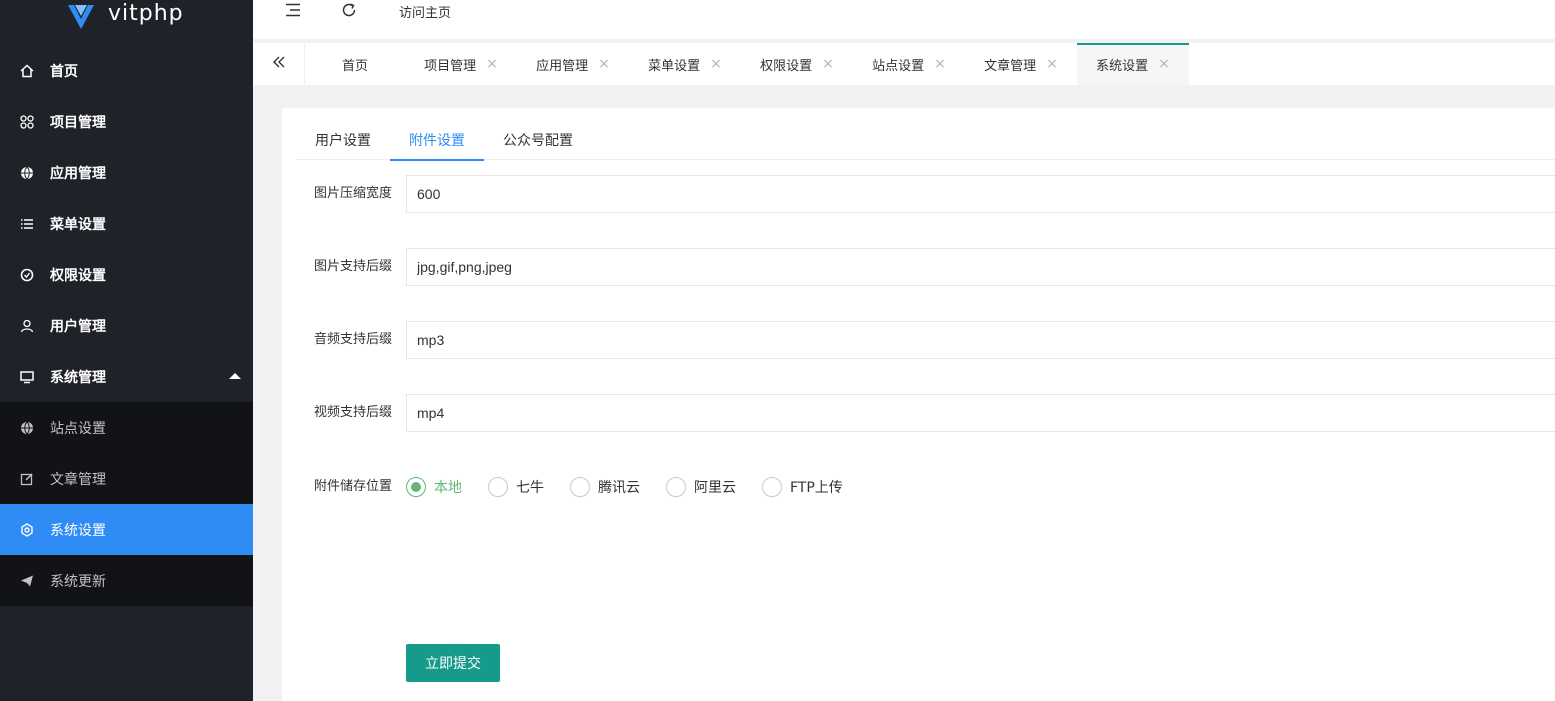 The height and width of the screenshot is (701, 1555). What do you see at coordinates (126, 427) in the screenshot?
I see `sidebar-item-site-settings: 站点设置` at bounding box center [126, 427].